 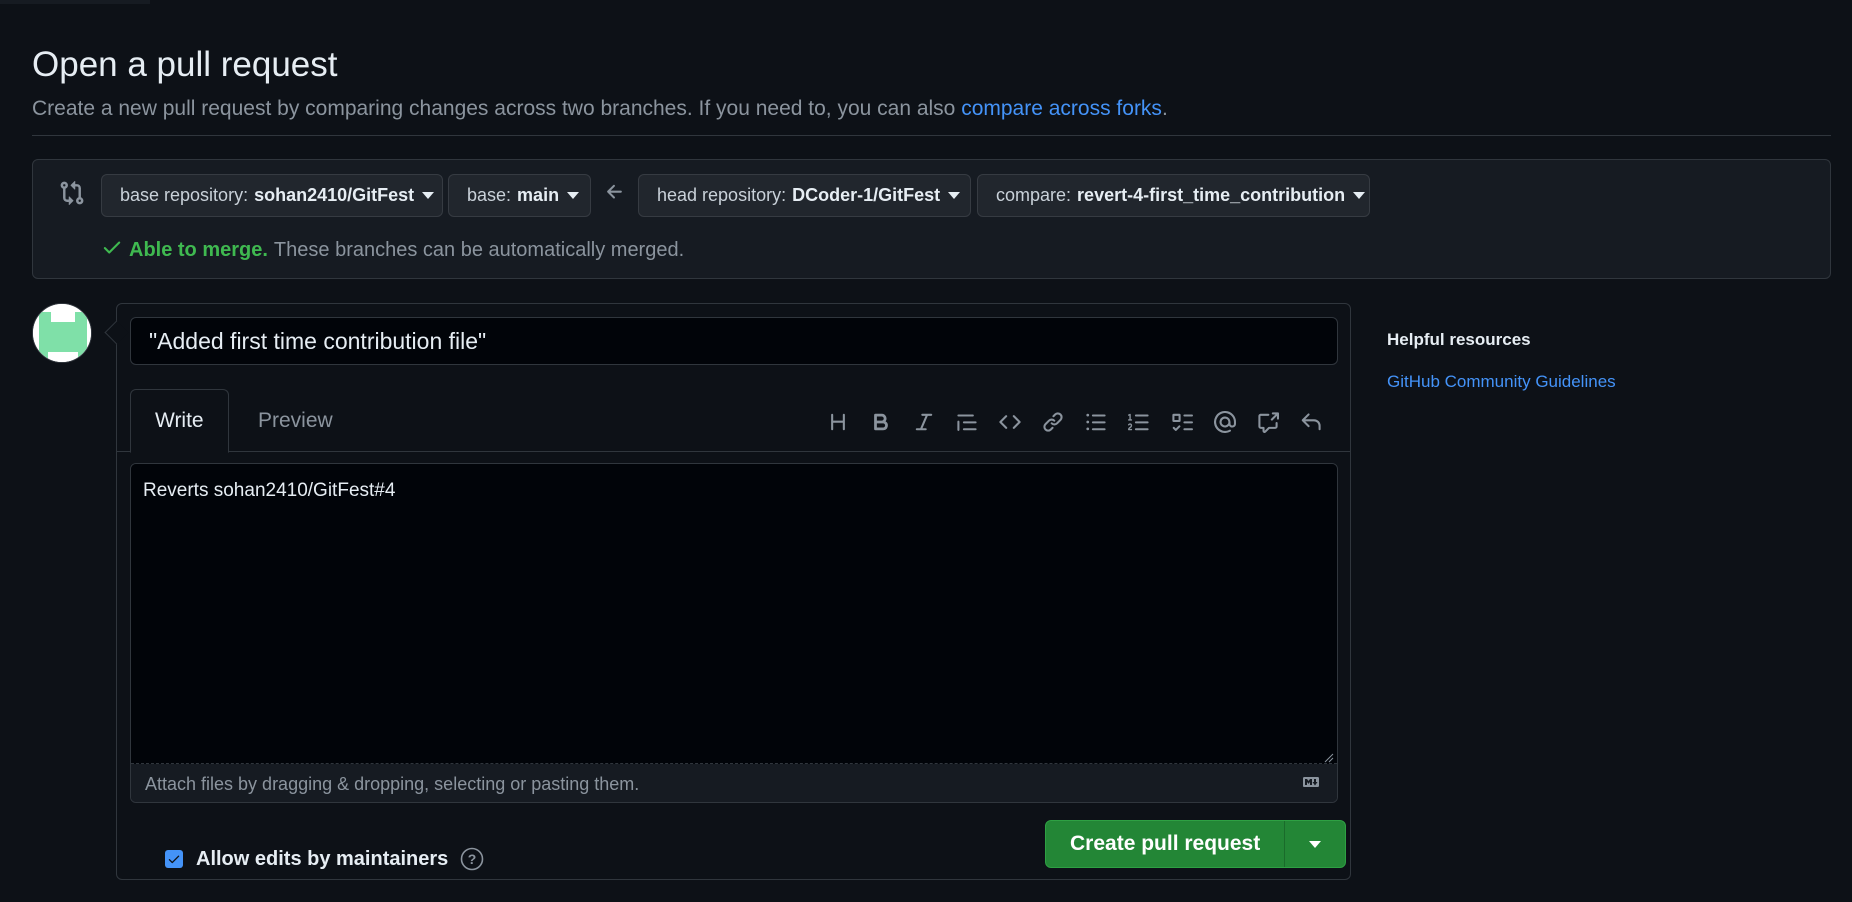 What do you see at coordinates (923, 422) in the screenshot?
I see `italic-icon` at bounding box center [923, 422].